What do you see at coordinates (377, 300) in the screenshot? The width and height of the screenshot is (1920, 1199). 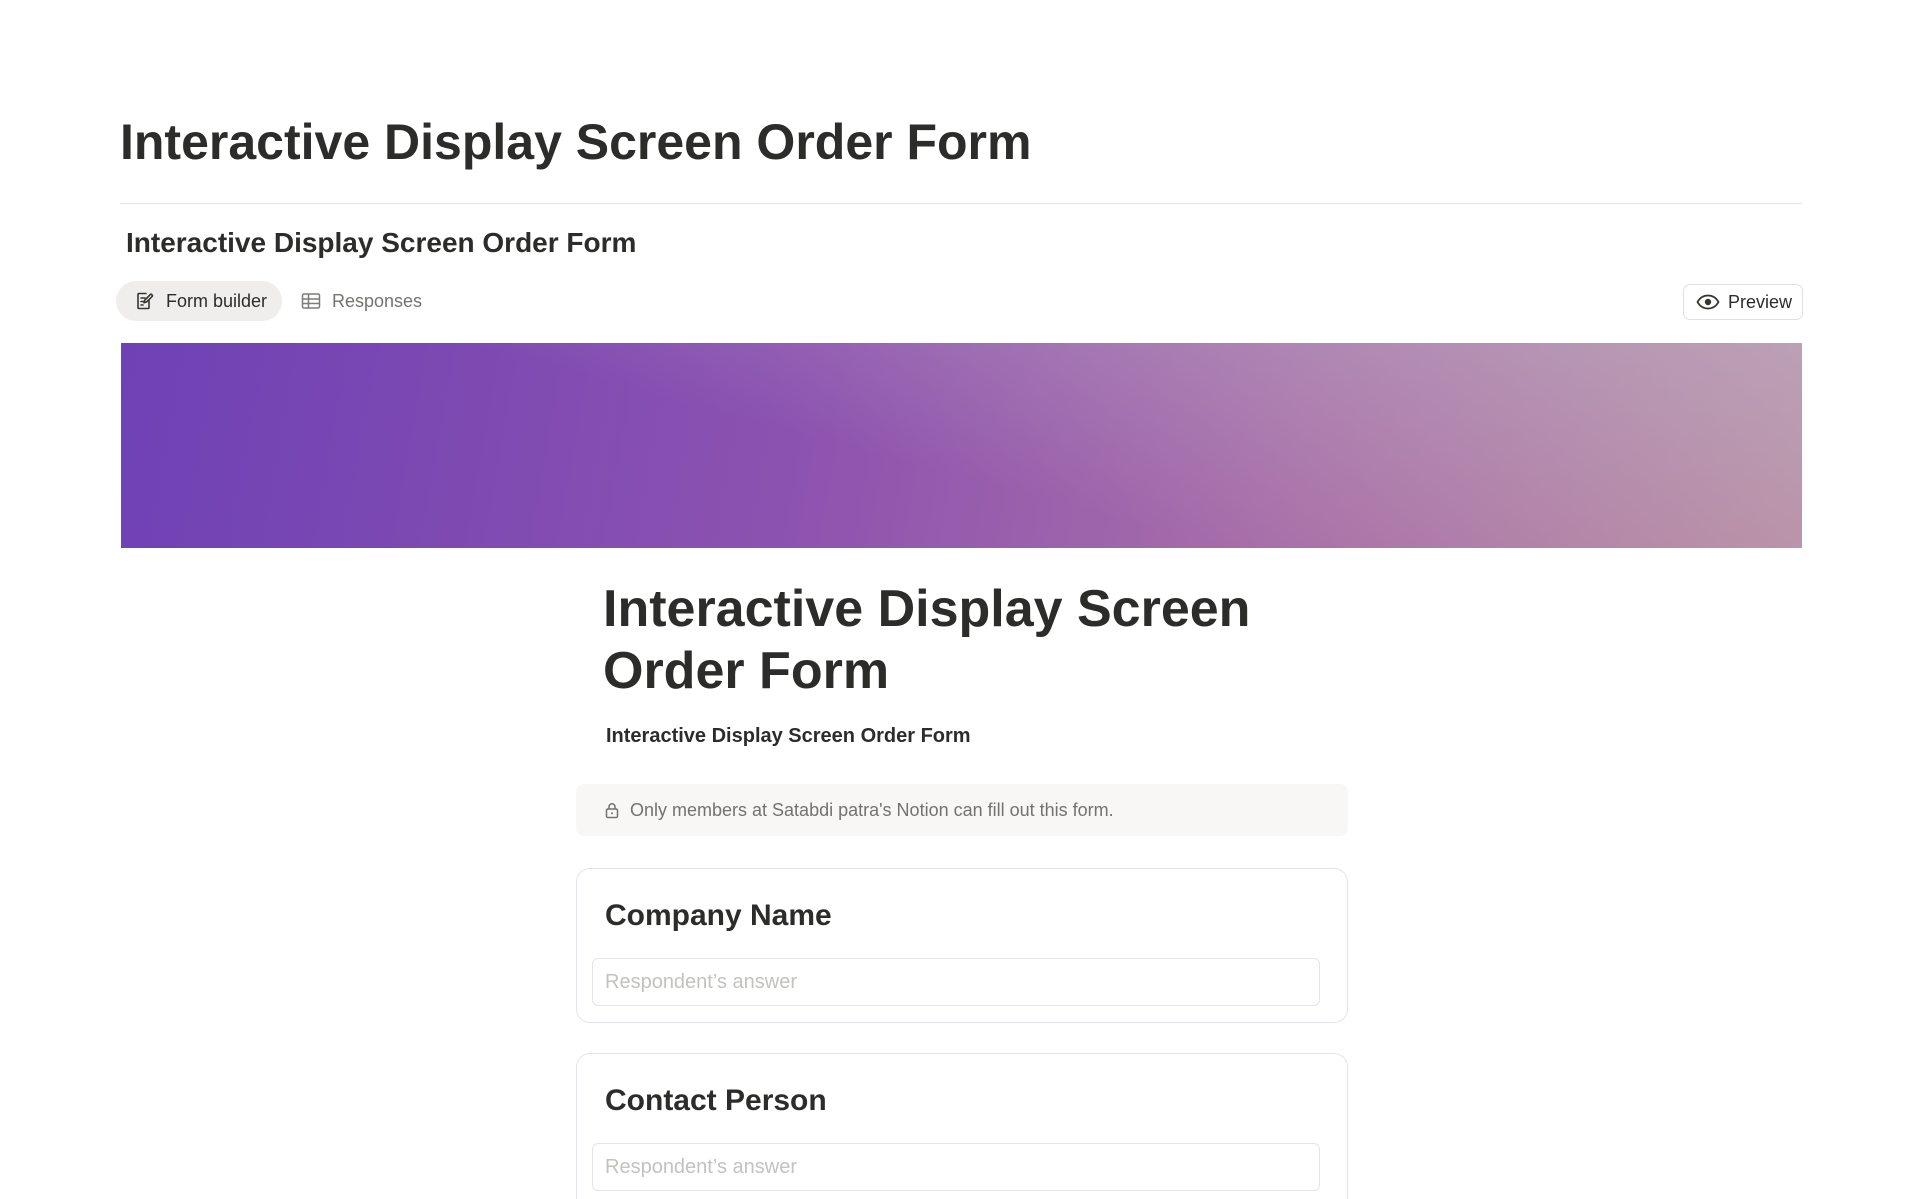 I see `tab-responses-label: Responses` at bounding box center [377, 300].